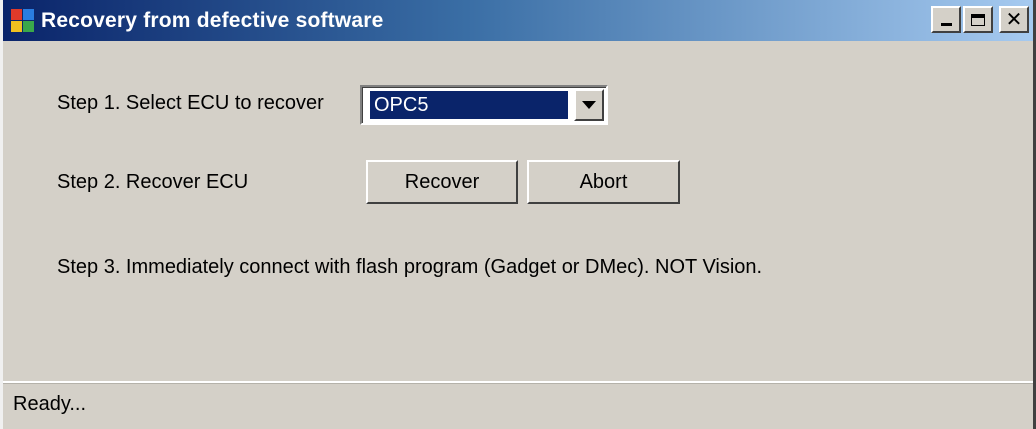 Image resolution: width=1036 pixels, height=429 pixels. I want to click on close-button: ✕, so click(1014, 19).